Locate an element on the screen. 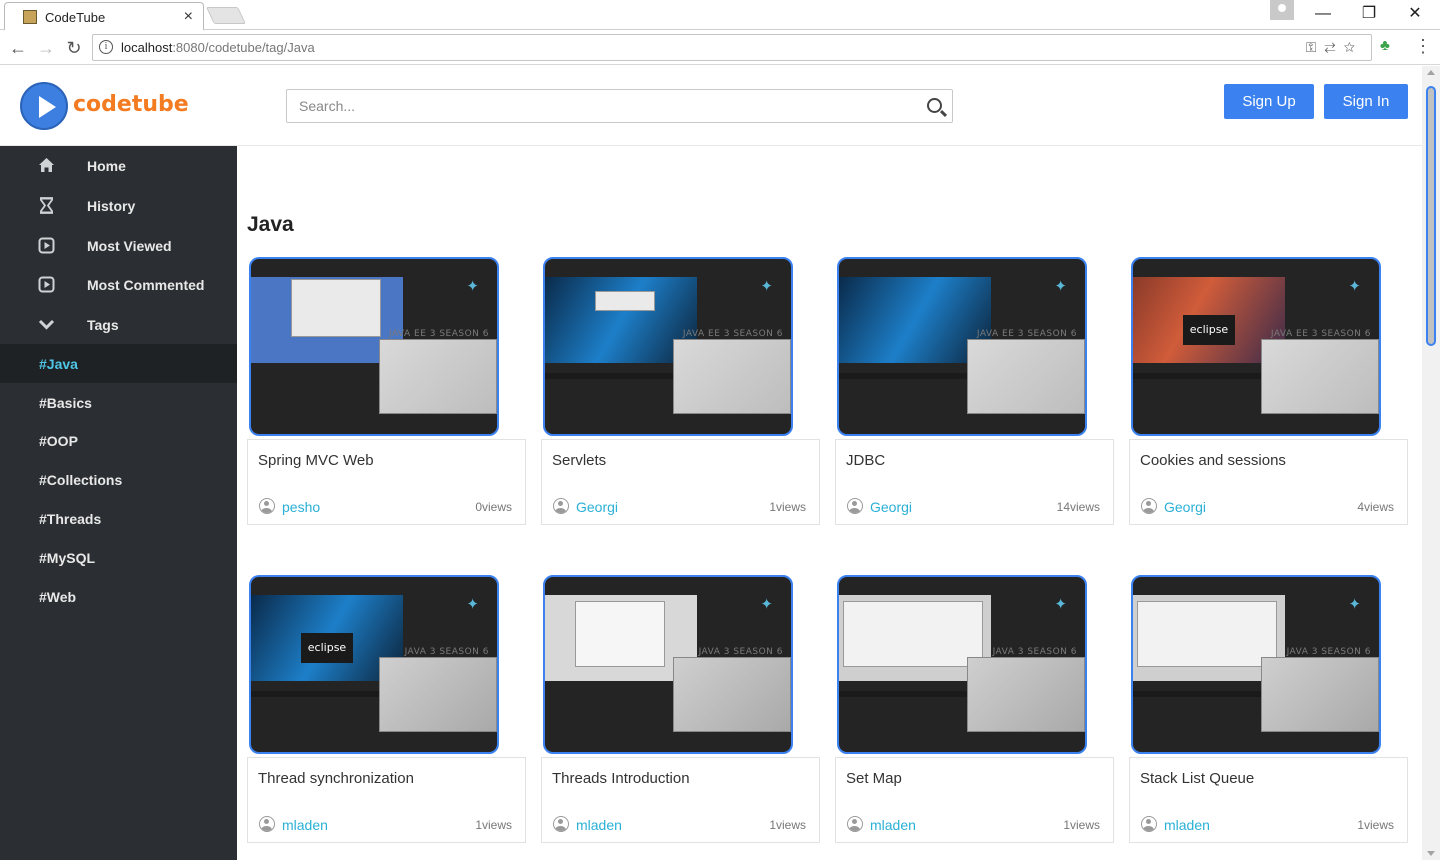 The image size is (1440, 860). home-icon is located at coordinates (46, 165).